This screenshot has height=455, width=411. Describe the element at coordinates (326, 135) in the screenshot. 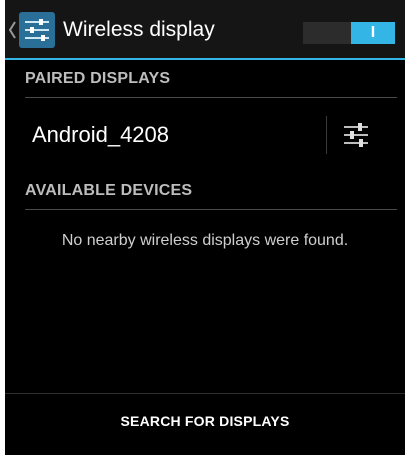

I see `row-divider` at that location.